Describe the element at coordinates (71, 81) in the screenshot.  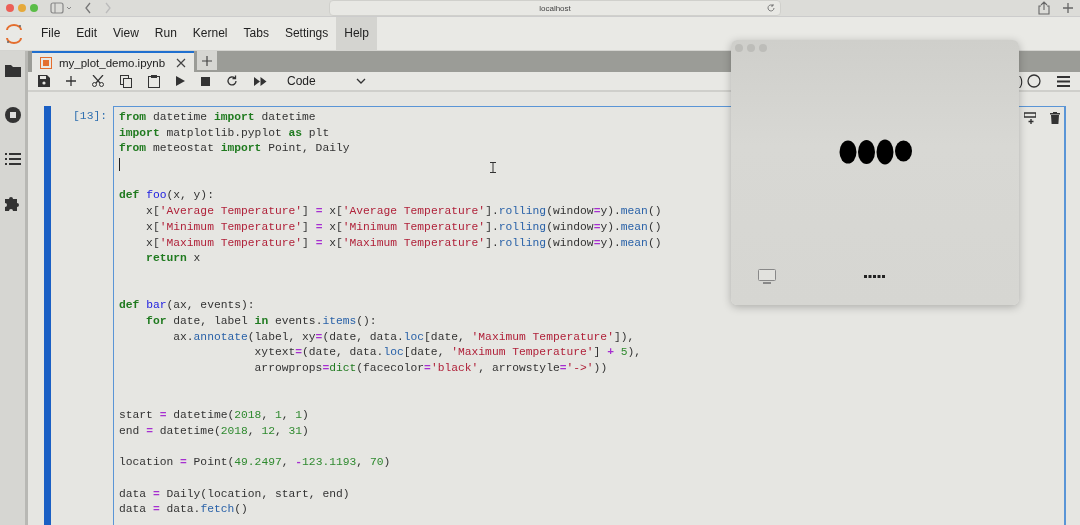
I see `add-icon` at that location.